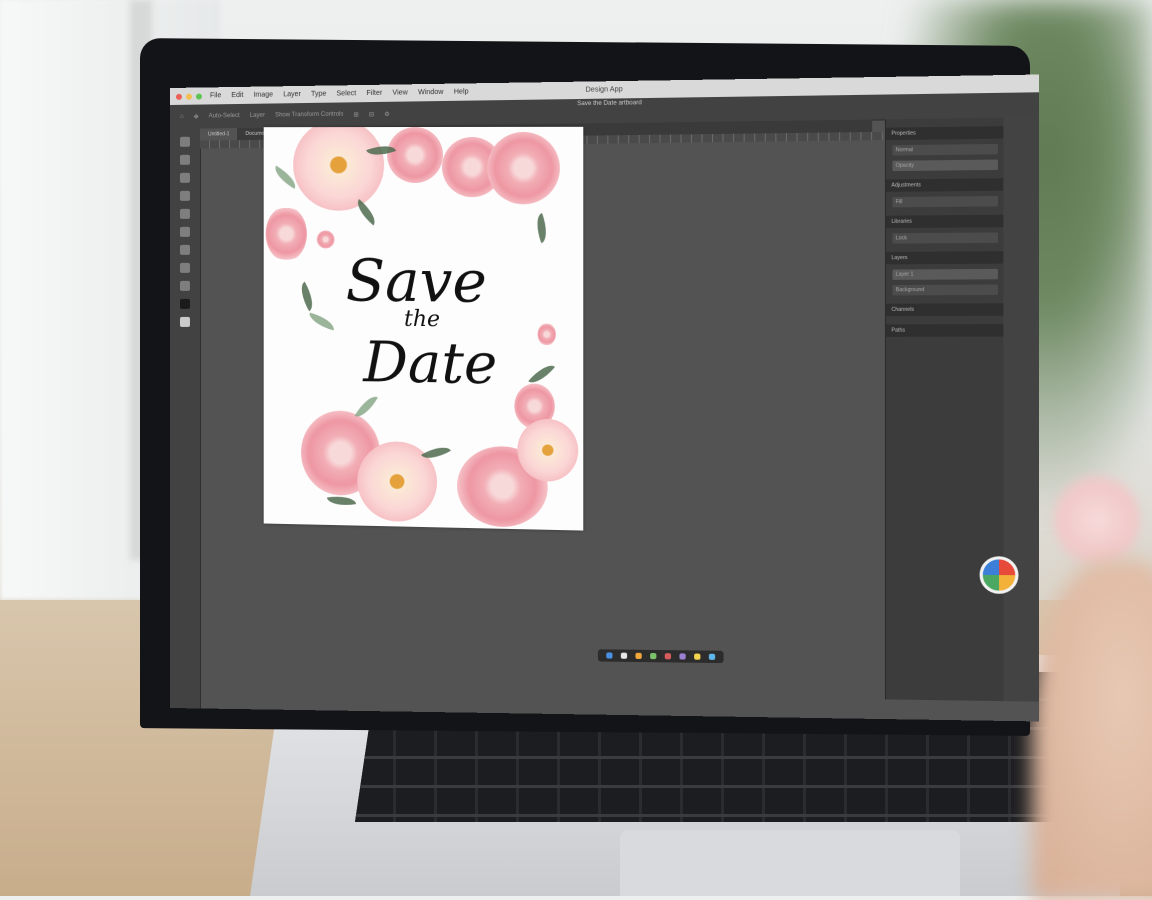  I want to click on menu-edit: Edit, so click(237, 95).